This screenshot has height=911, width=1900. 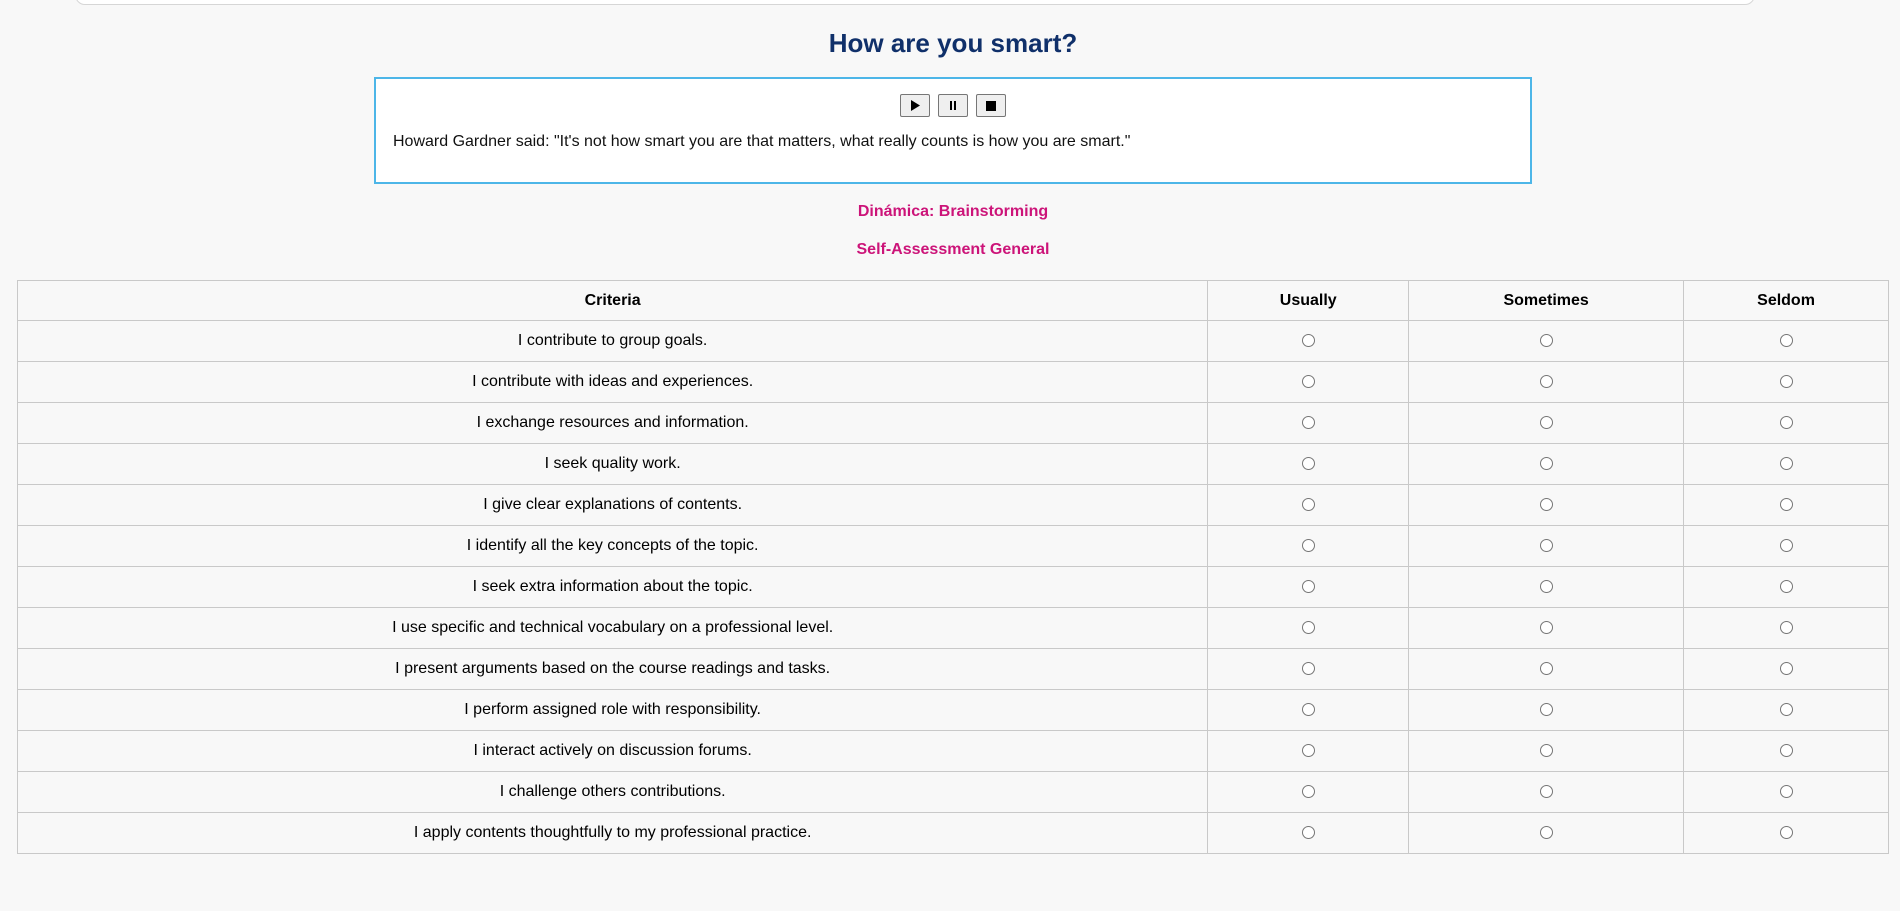 I want to click on table-row: I exchange resources and information., so click(x=952, y=423).